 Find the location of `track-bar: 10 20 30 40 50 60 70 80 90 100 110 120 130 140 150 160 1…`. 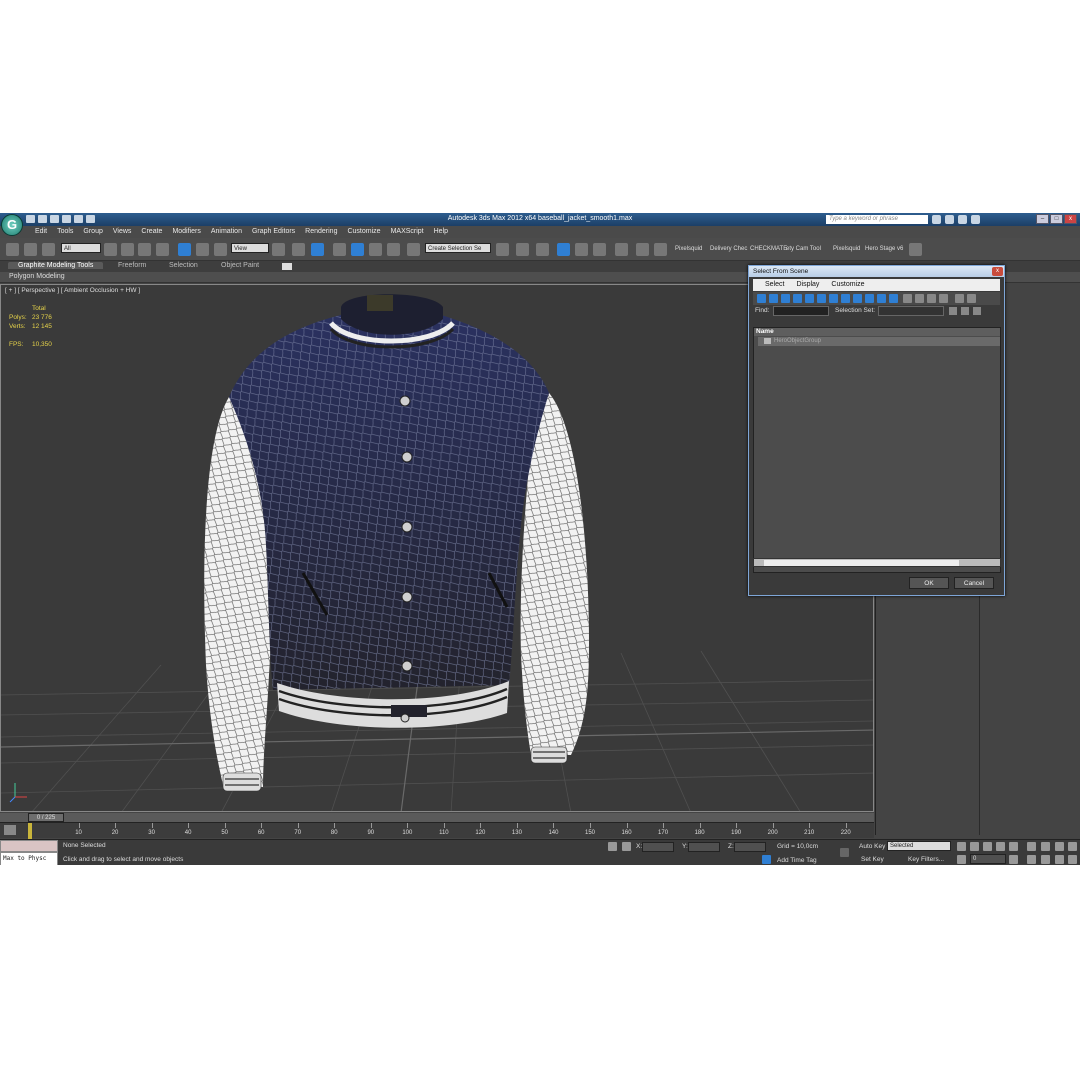

track-bar: 10 20 30 40 50 60 70 80 90 100 110 120 130 140 150 160 1… is located at coordinates (437, 830).